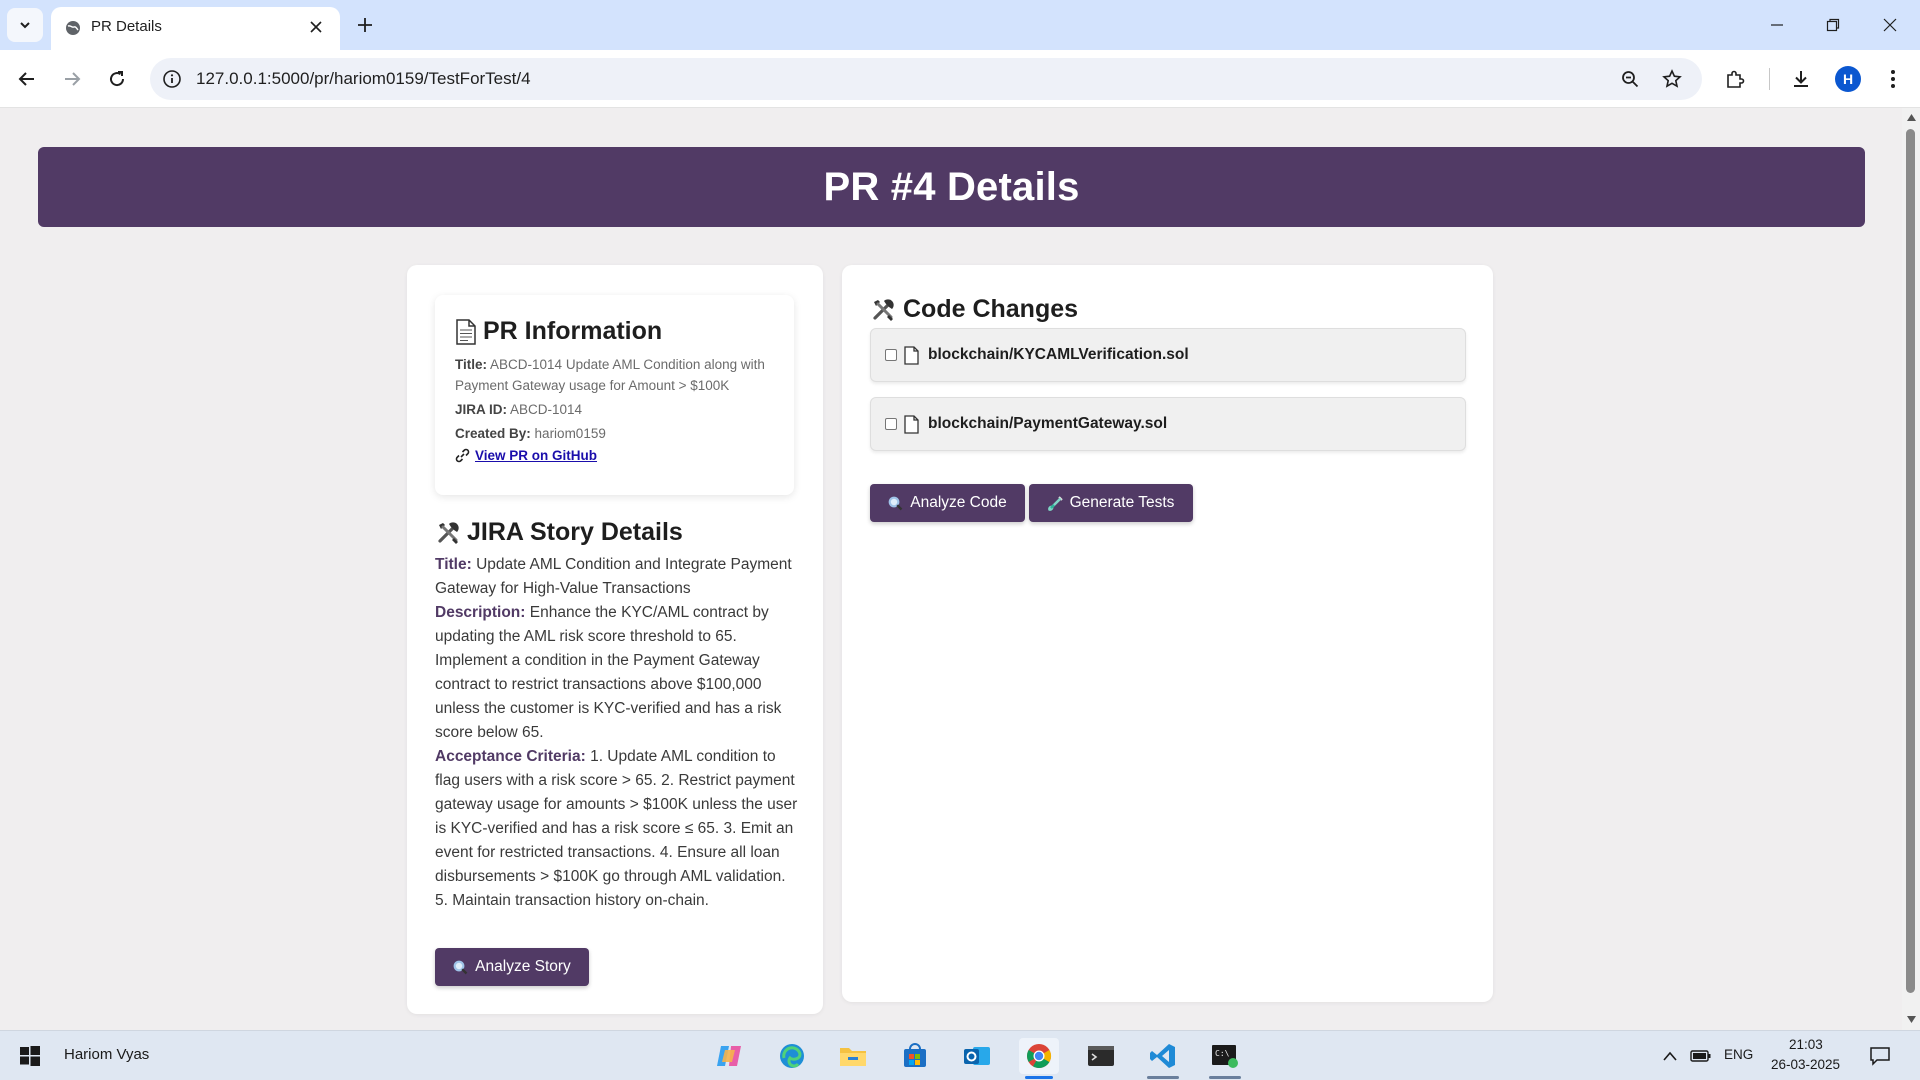 The image size is (1920, 1080). Describe the element at coordinates (1805, 1064) in the screenshot. I see `clock-date: 26-03-2025` at that location.